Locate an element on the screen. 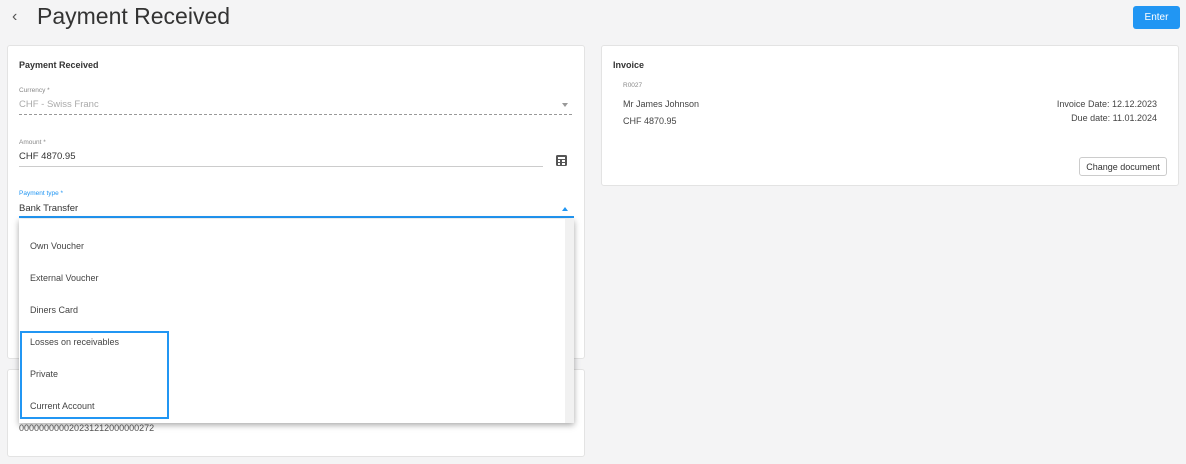  option-own-voucher: Own Voucher is located at coordinates (57, 246).